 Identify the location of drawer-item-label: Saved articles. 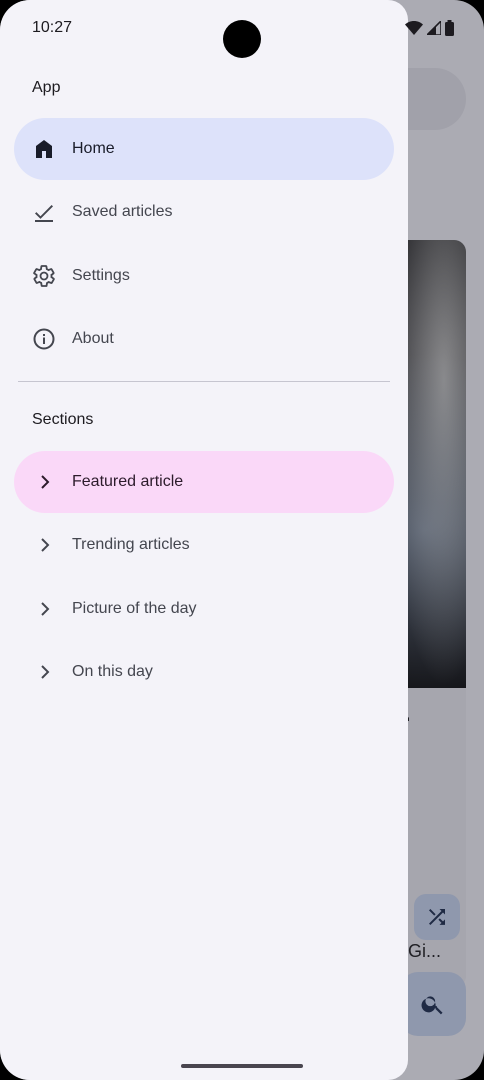
(122, 211).